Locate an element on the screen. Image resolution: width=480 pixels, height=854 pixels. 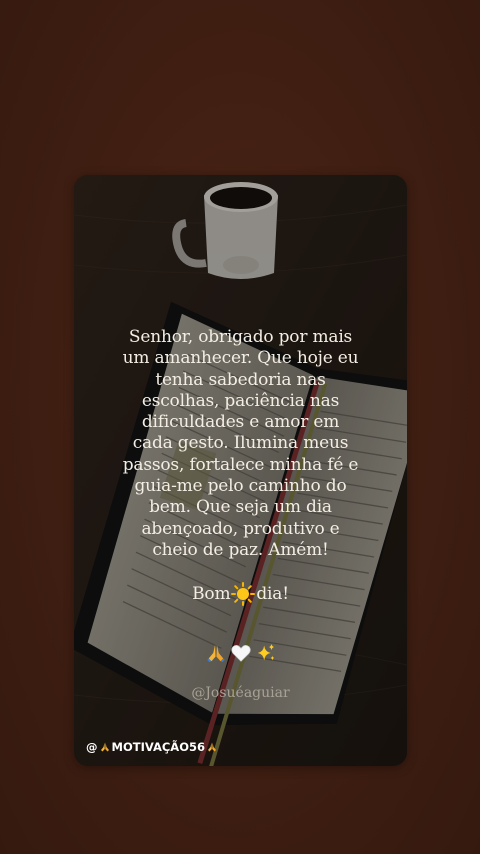
channel-watermark: @ MOTIVAÇÃO56 is located at coordinates (152, 747).